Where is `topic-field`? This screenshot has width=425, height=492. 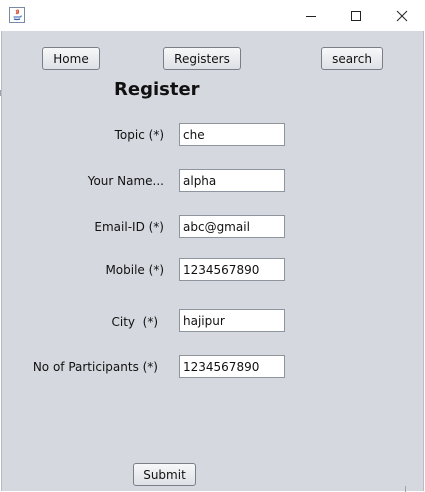 topic-field is located at coordinates (232, 134).